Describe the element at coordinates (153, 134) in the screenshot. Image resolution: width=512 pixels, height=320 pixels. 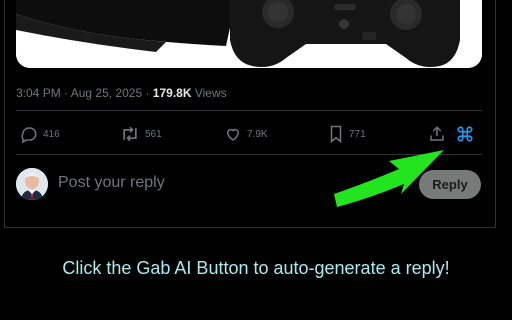
I see `repost-count: 561` at that location.